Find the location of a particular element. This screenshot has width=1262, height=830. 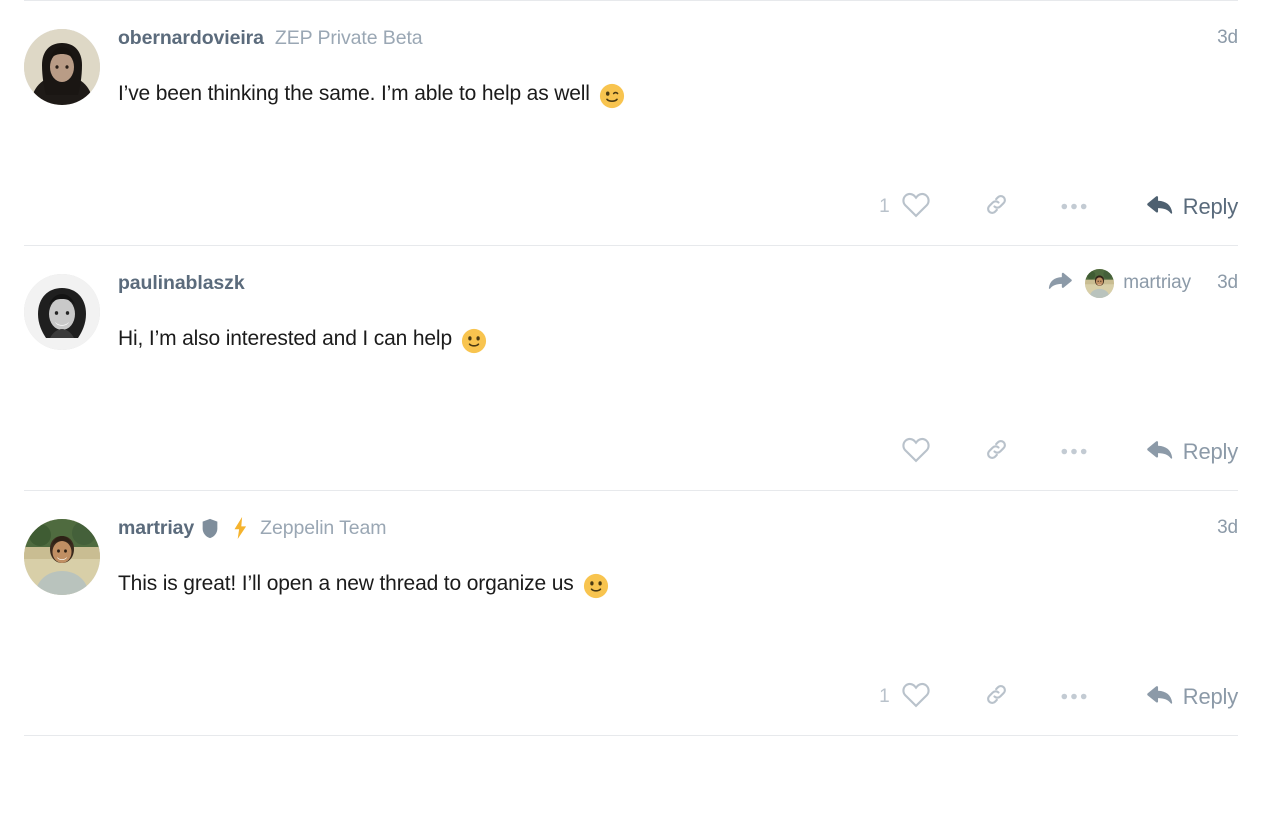

post-divider is located at coordinates (631, 735).